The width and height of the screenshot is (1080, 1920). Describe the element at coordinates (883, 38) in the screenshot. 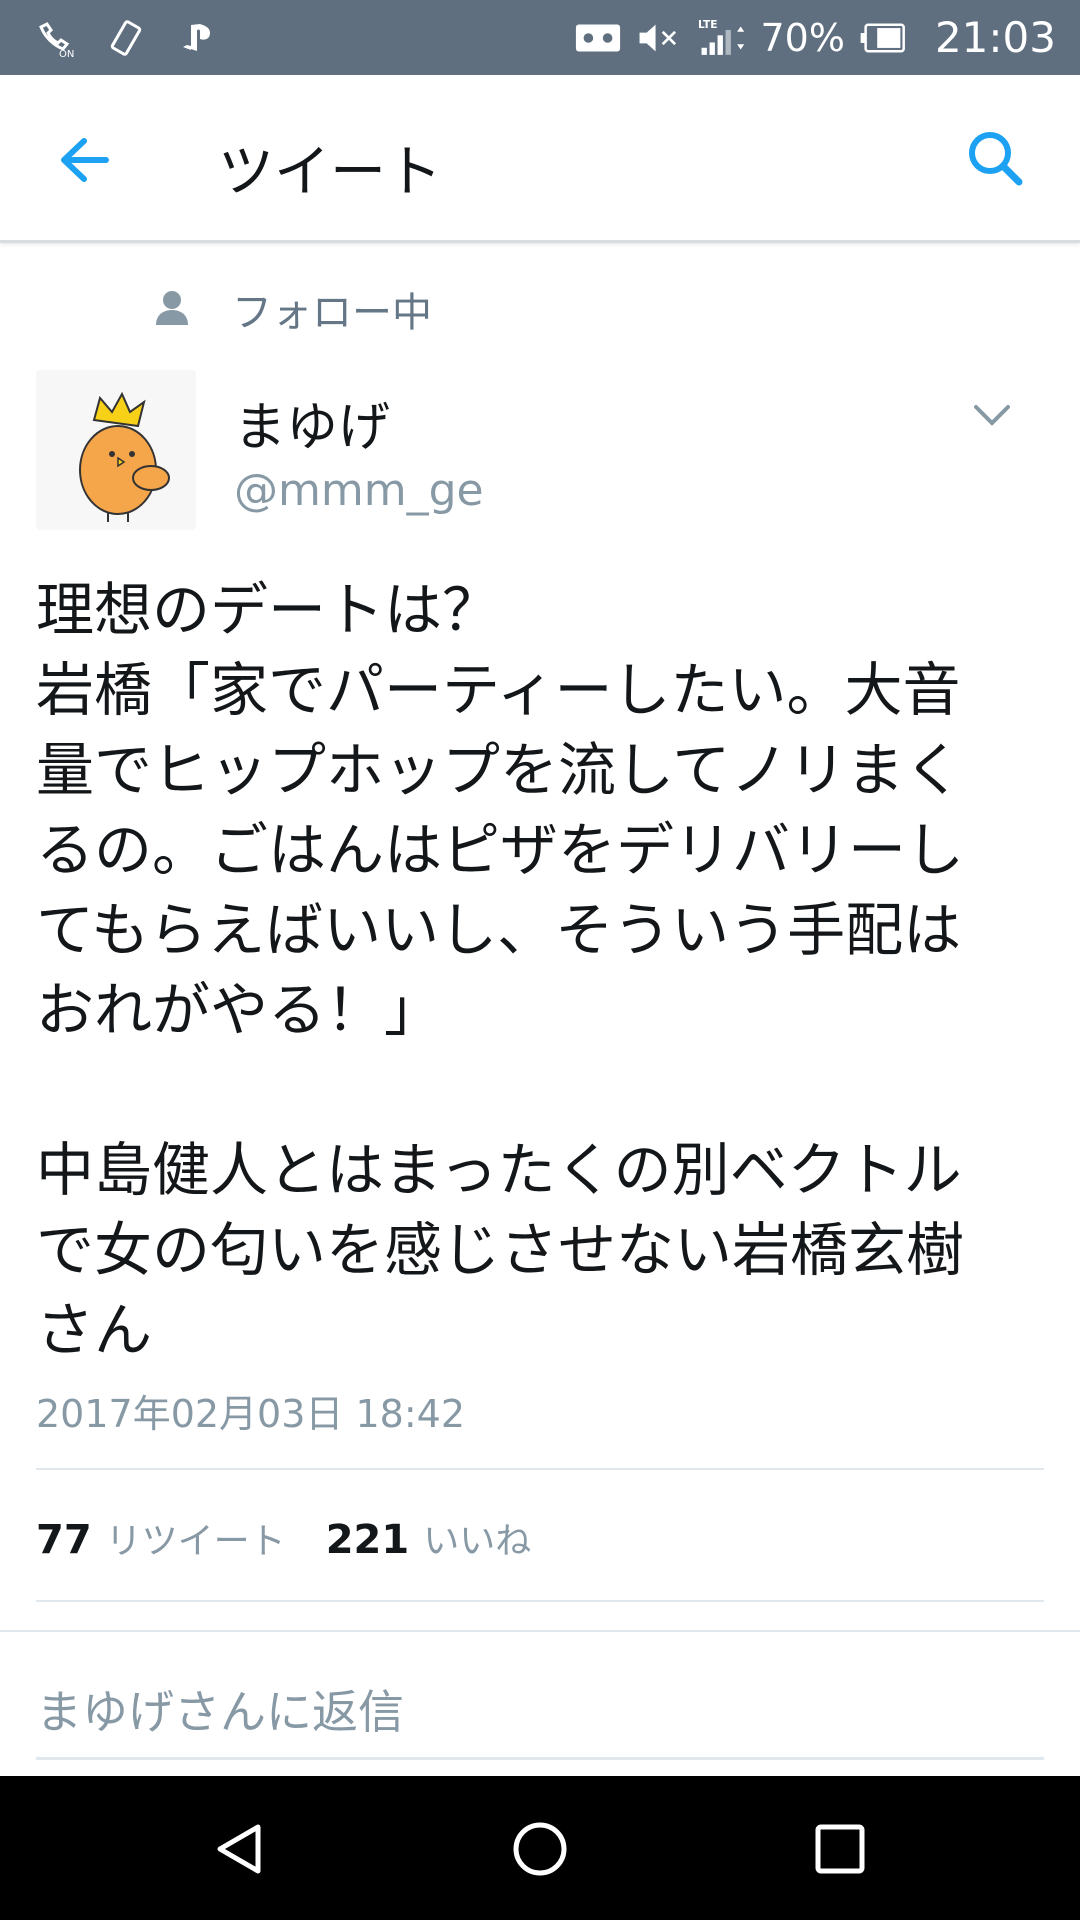

I see `battery-icon` at that location.